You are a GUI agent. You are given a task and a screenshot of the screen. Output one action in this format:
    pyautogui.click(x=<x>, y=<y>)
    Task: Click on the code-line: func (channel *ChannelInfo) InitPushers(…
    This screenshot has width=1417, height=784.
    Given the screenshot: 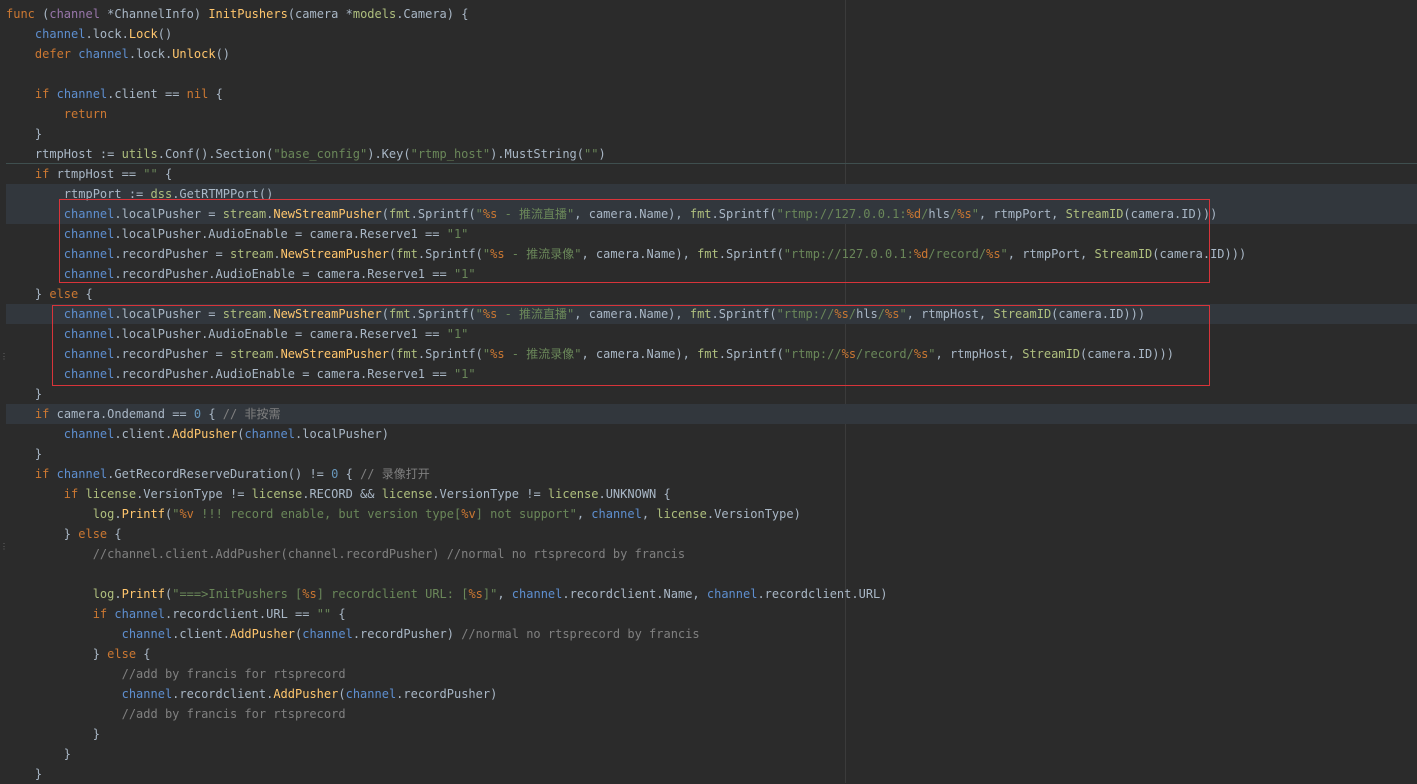 What is the action you would take?
    pyautogui.click(x=711, y=14)
    